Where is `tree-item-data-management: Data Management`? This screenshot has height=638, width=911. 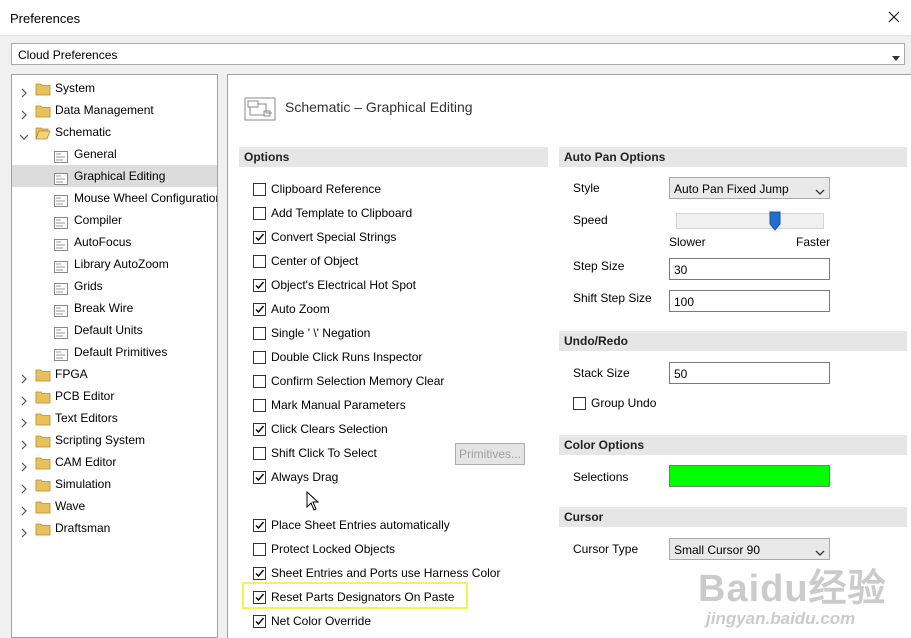 tree-item-data-management: Data Management is located at coordinates (114, 110).